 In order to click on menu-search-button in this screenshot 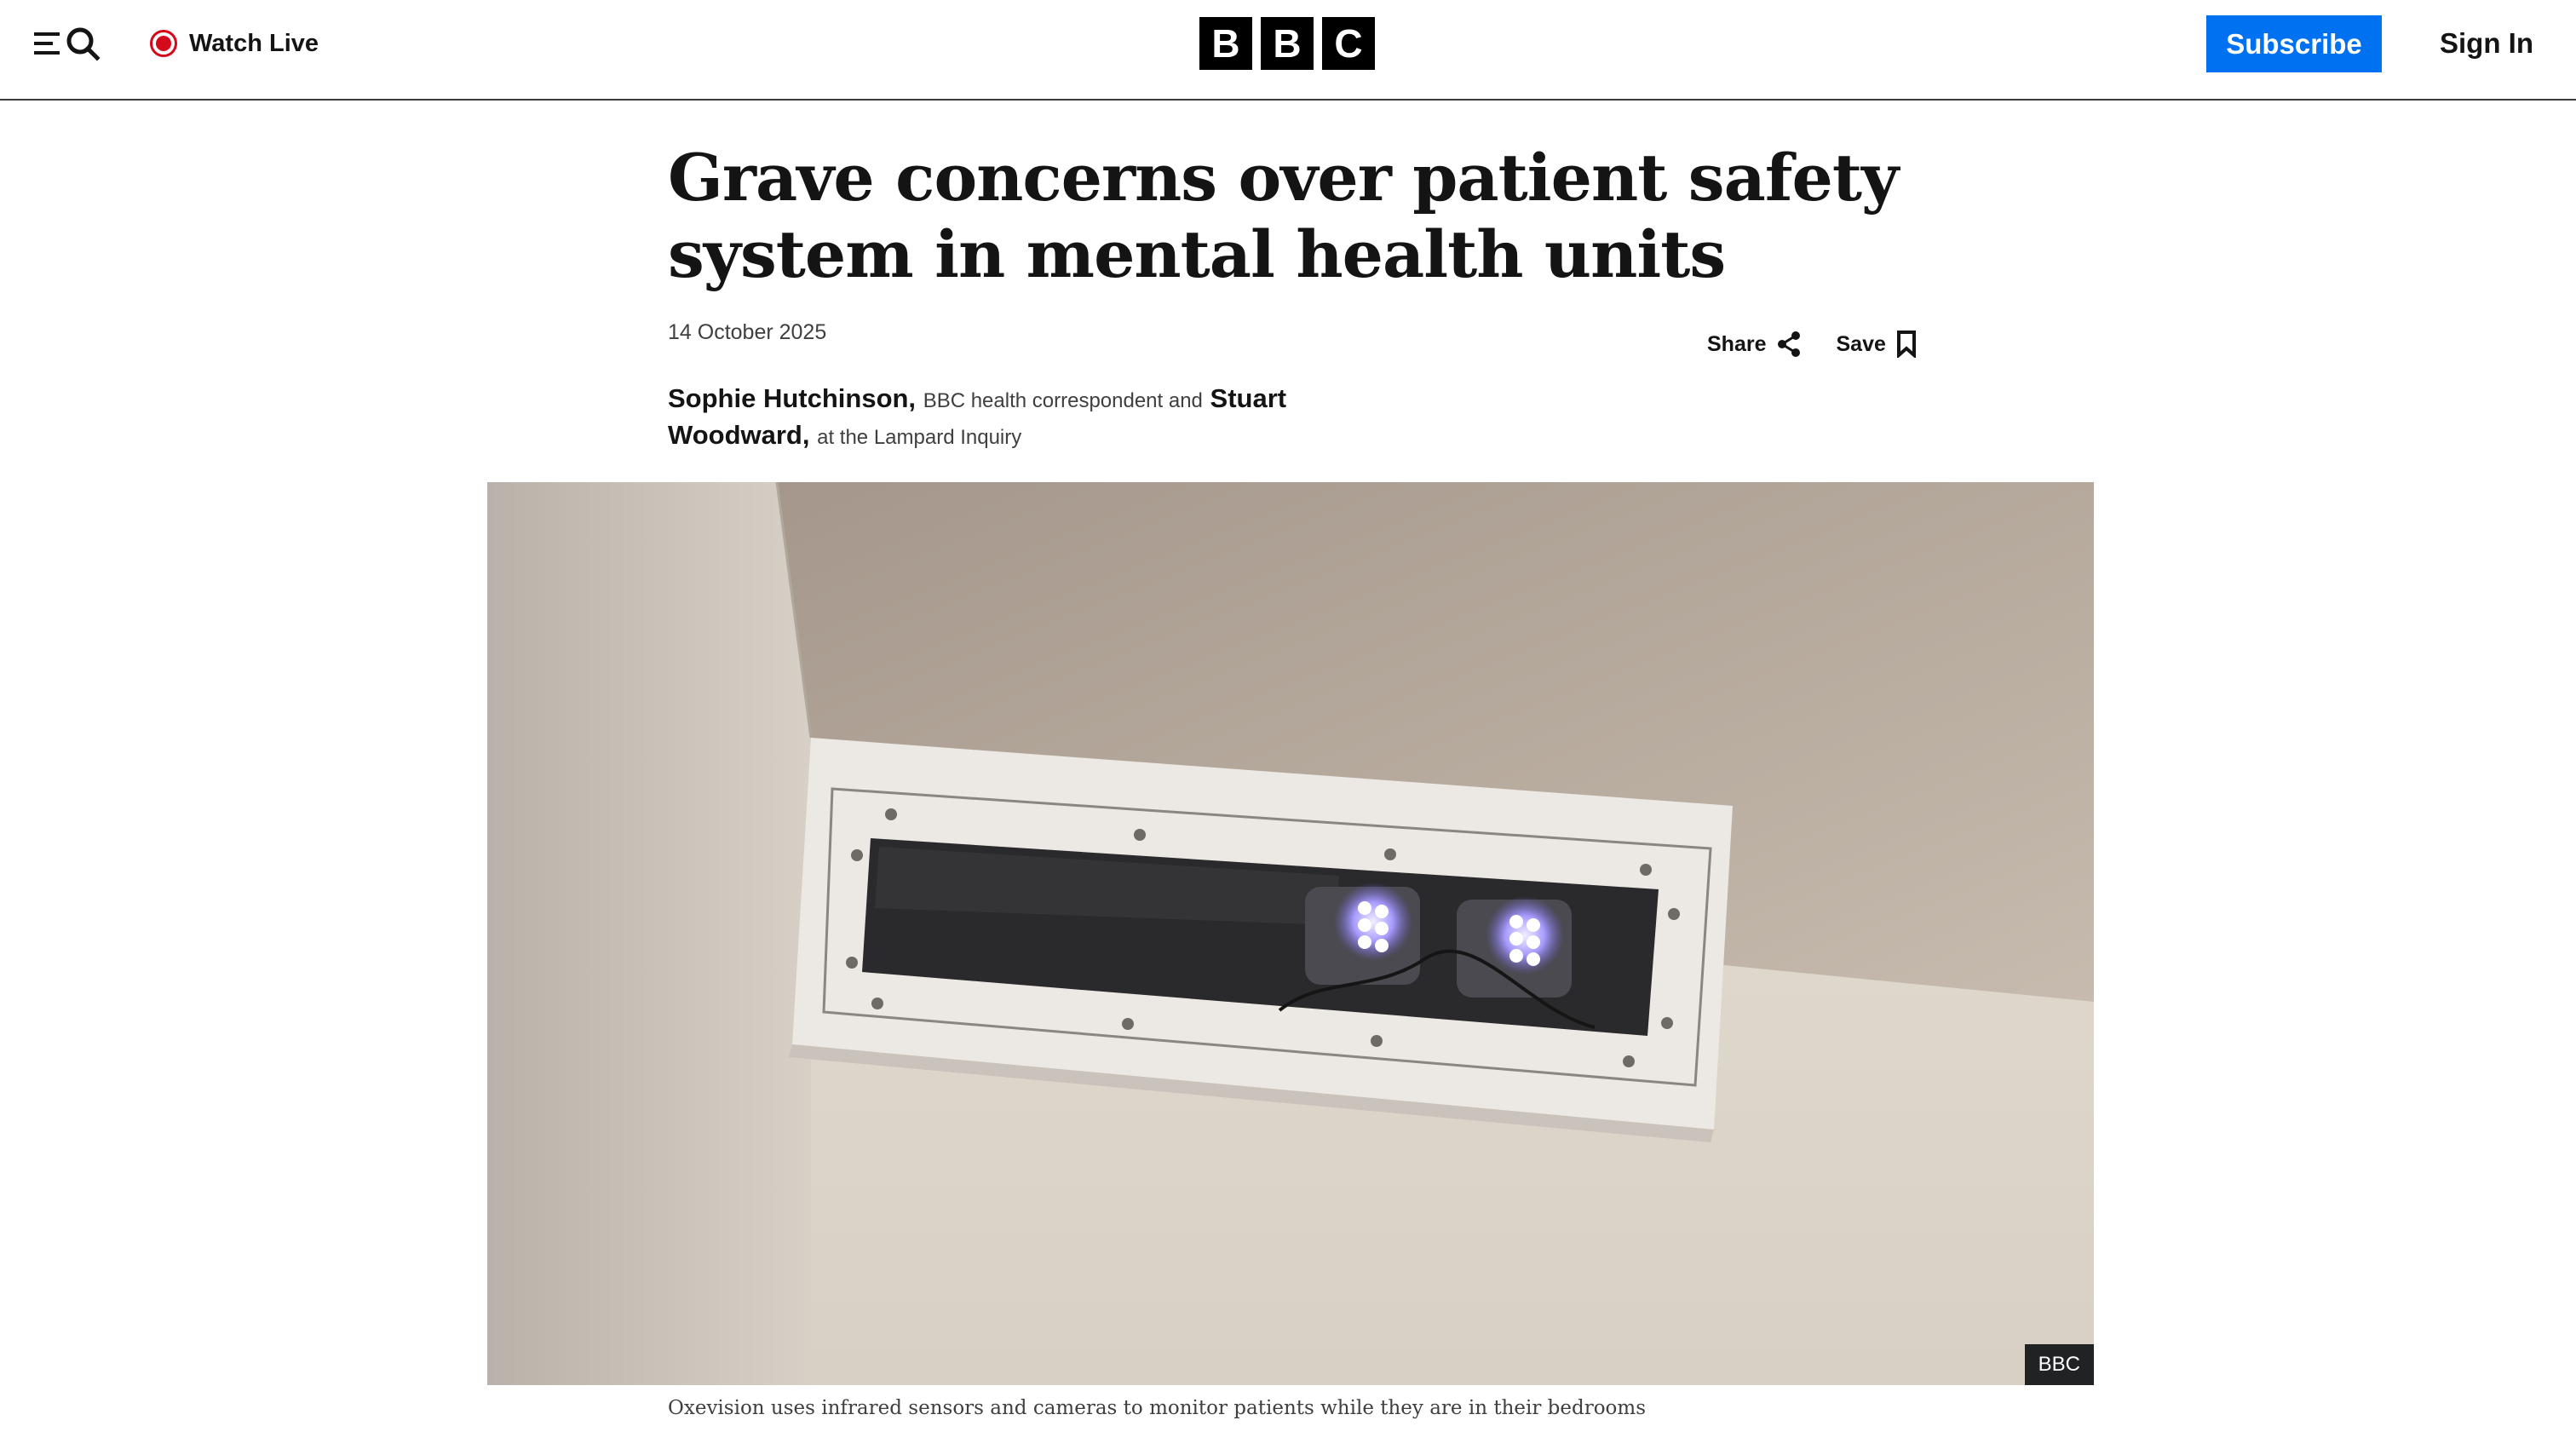, I will do `click(71, 43)`.